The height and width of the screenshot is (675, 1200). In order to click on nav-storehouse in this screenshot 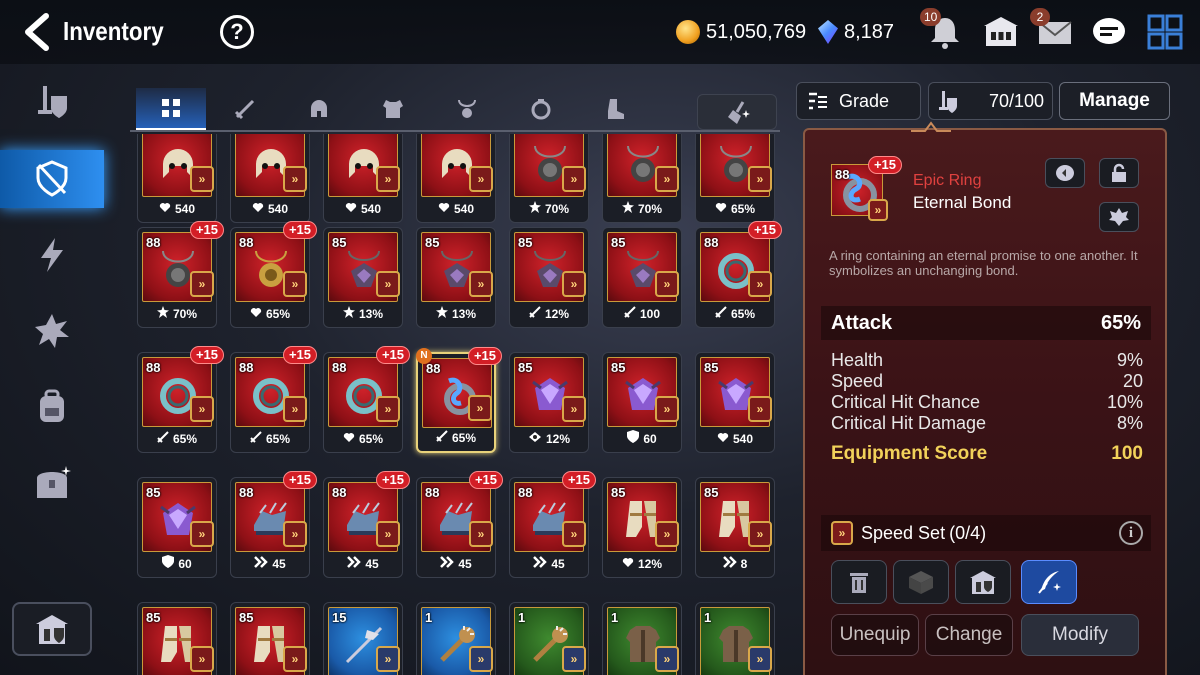, I will do `click(52, 629)`.